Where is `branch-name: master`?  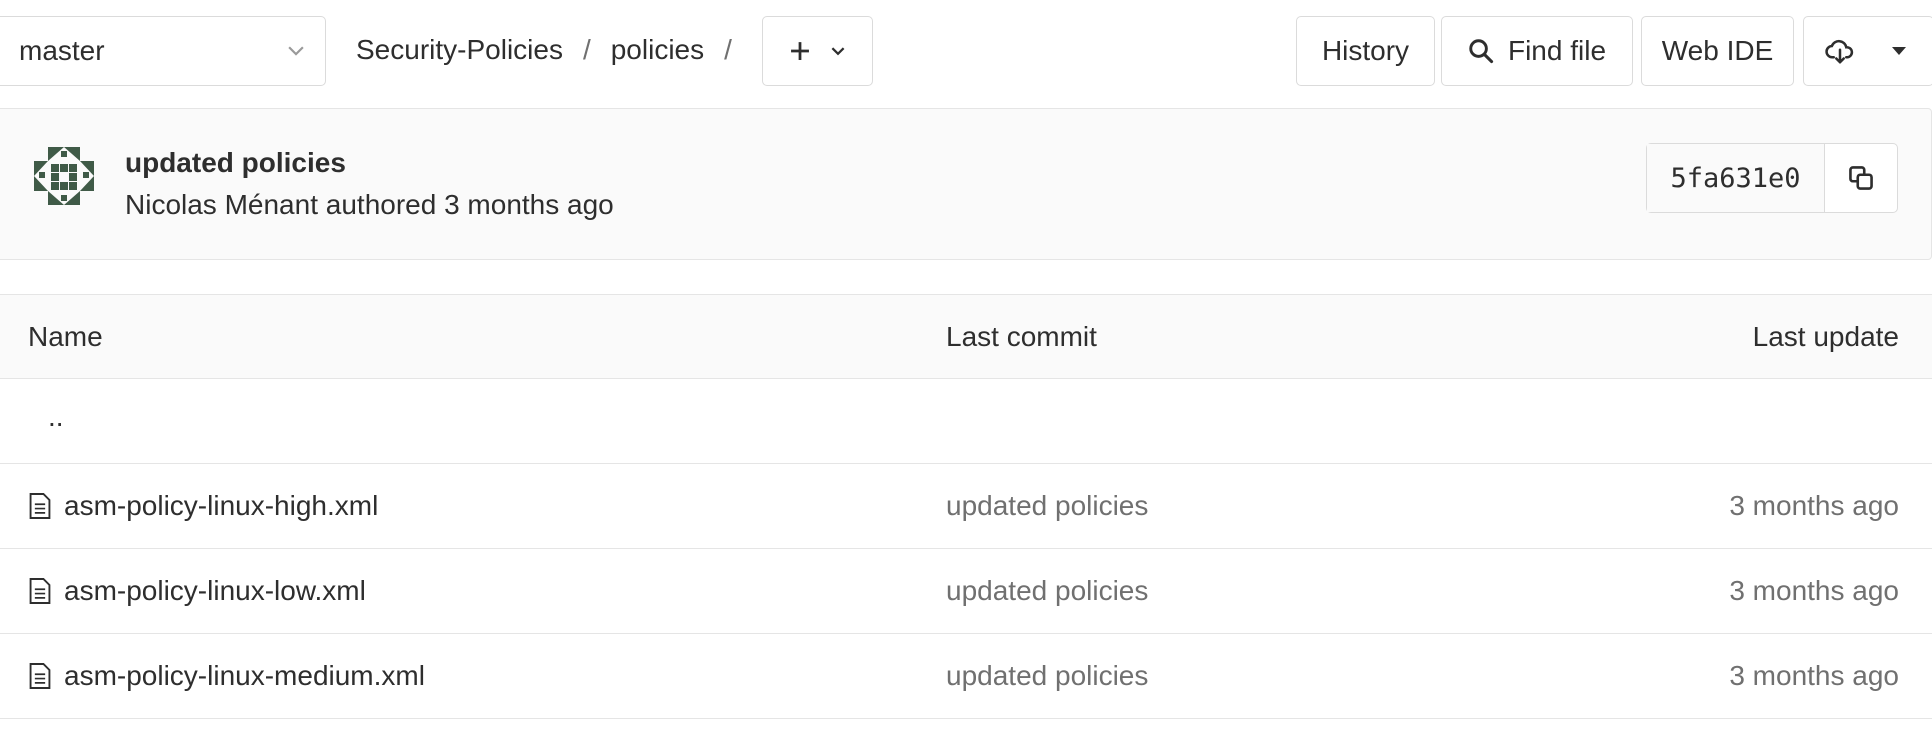 branch-name: master is located at coordinates (62, 50).